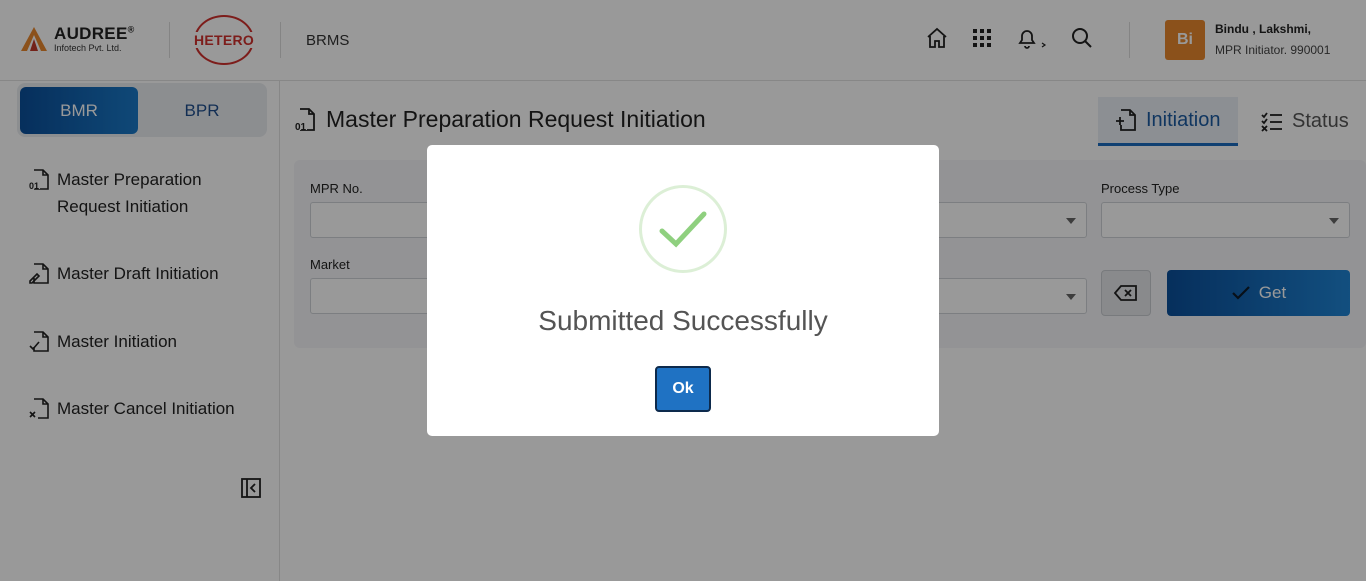  What do you see at coordinates (683, 389) in the screenshot?
I see `ok-button: Ok` at bounding box center [683, 389].